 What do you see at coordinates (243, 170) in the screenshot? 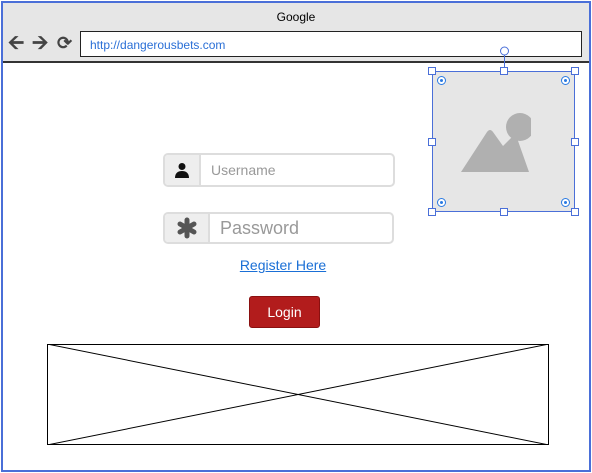
I see `username-placeholder: Username` at bounding box center [243, 170].